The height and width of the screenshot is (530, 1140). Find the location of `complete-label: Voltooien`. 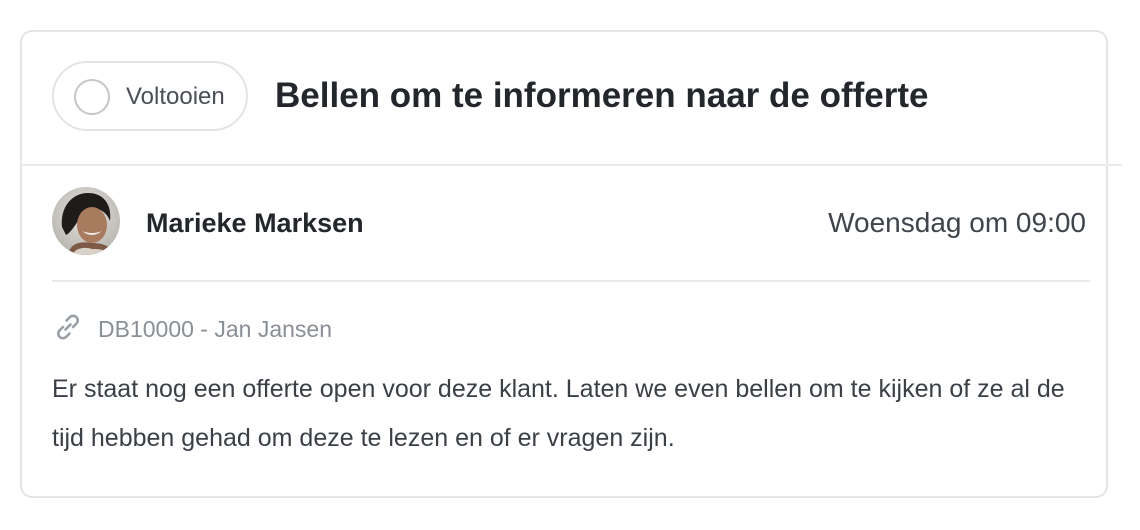

complete-label: Voltooien is located at coordinates (175, 96).